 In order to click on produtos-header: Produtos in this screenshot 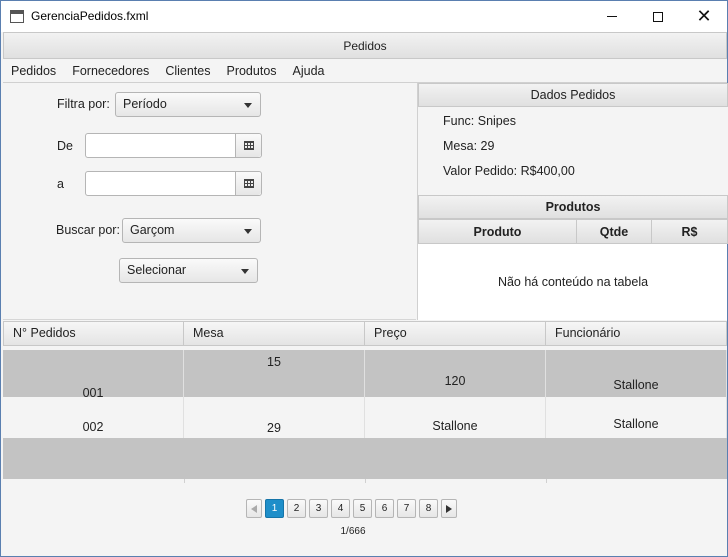, I will do `click(573, 207)`.